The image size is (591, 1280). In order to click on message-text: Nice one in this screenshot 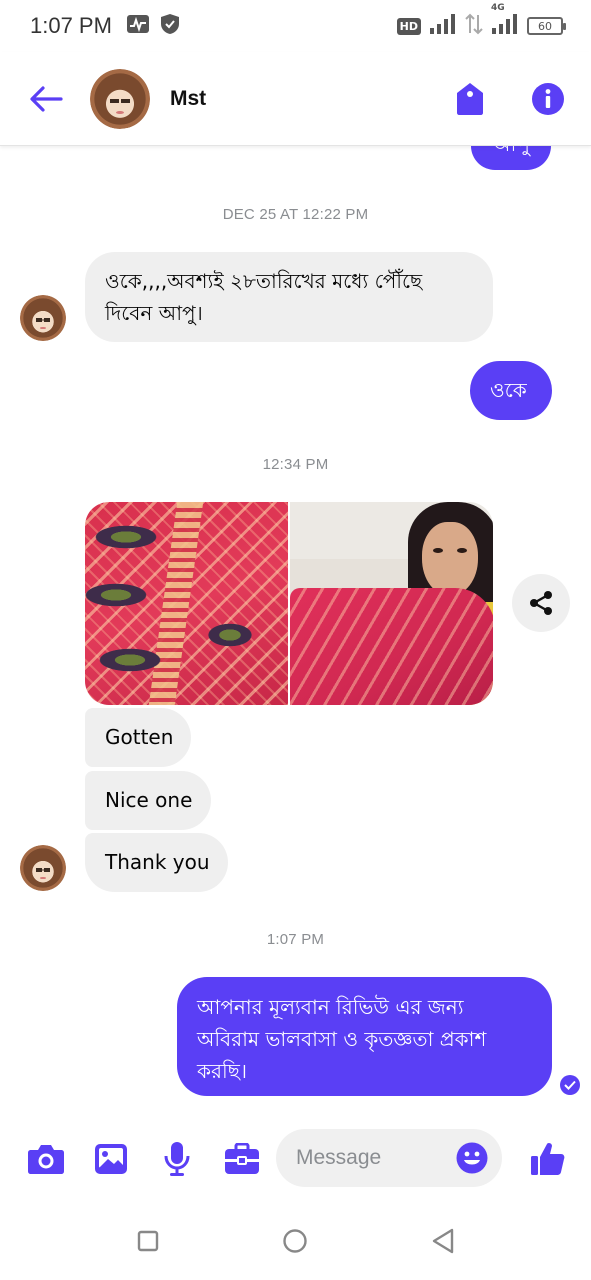, I will do `click(149, 800)`.